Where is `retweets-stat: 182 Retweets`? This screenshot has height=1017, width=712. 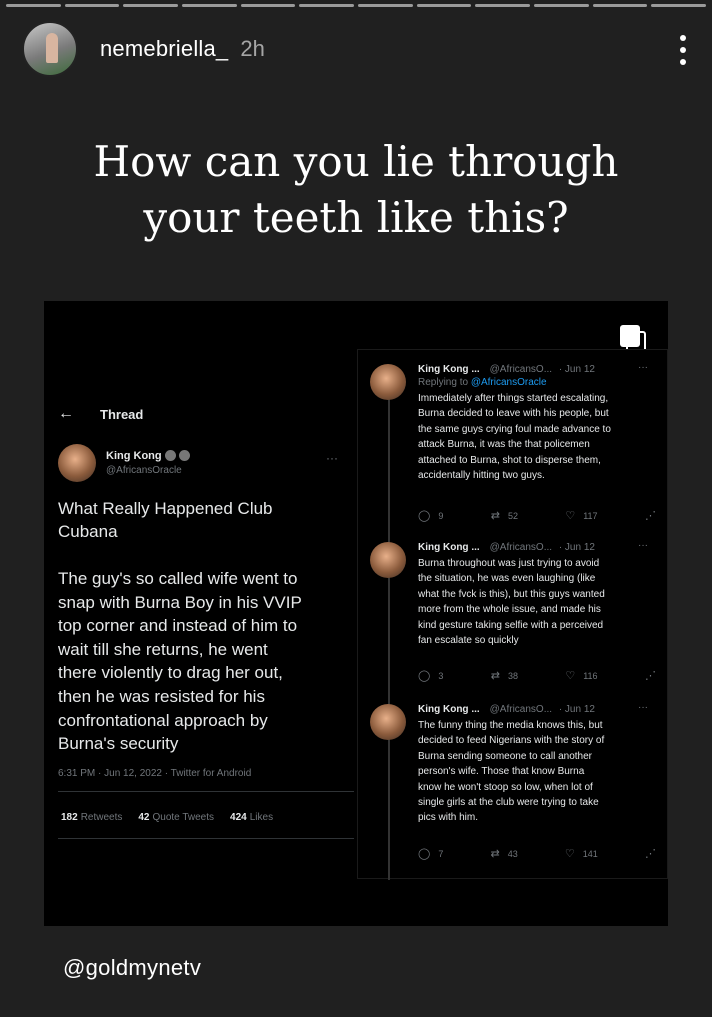 retweets-stat: 182 Retweets is located at coordinates (91, 817).